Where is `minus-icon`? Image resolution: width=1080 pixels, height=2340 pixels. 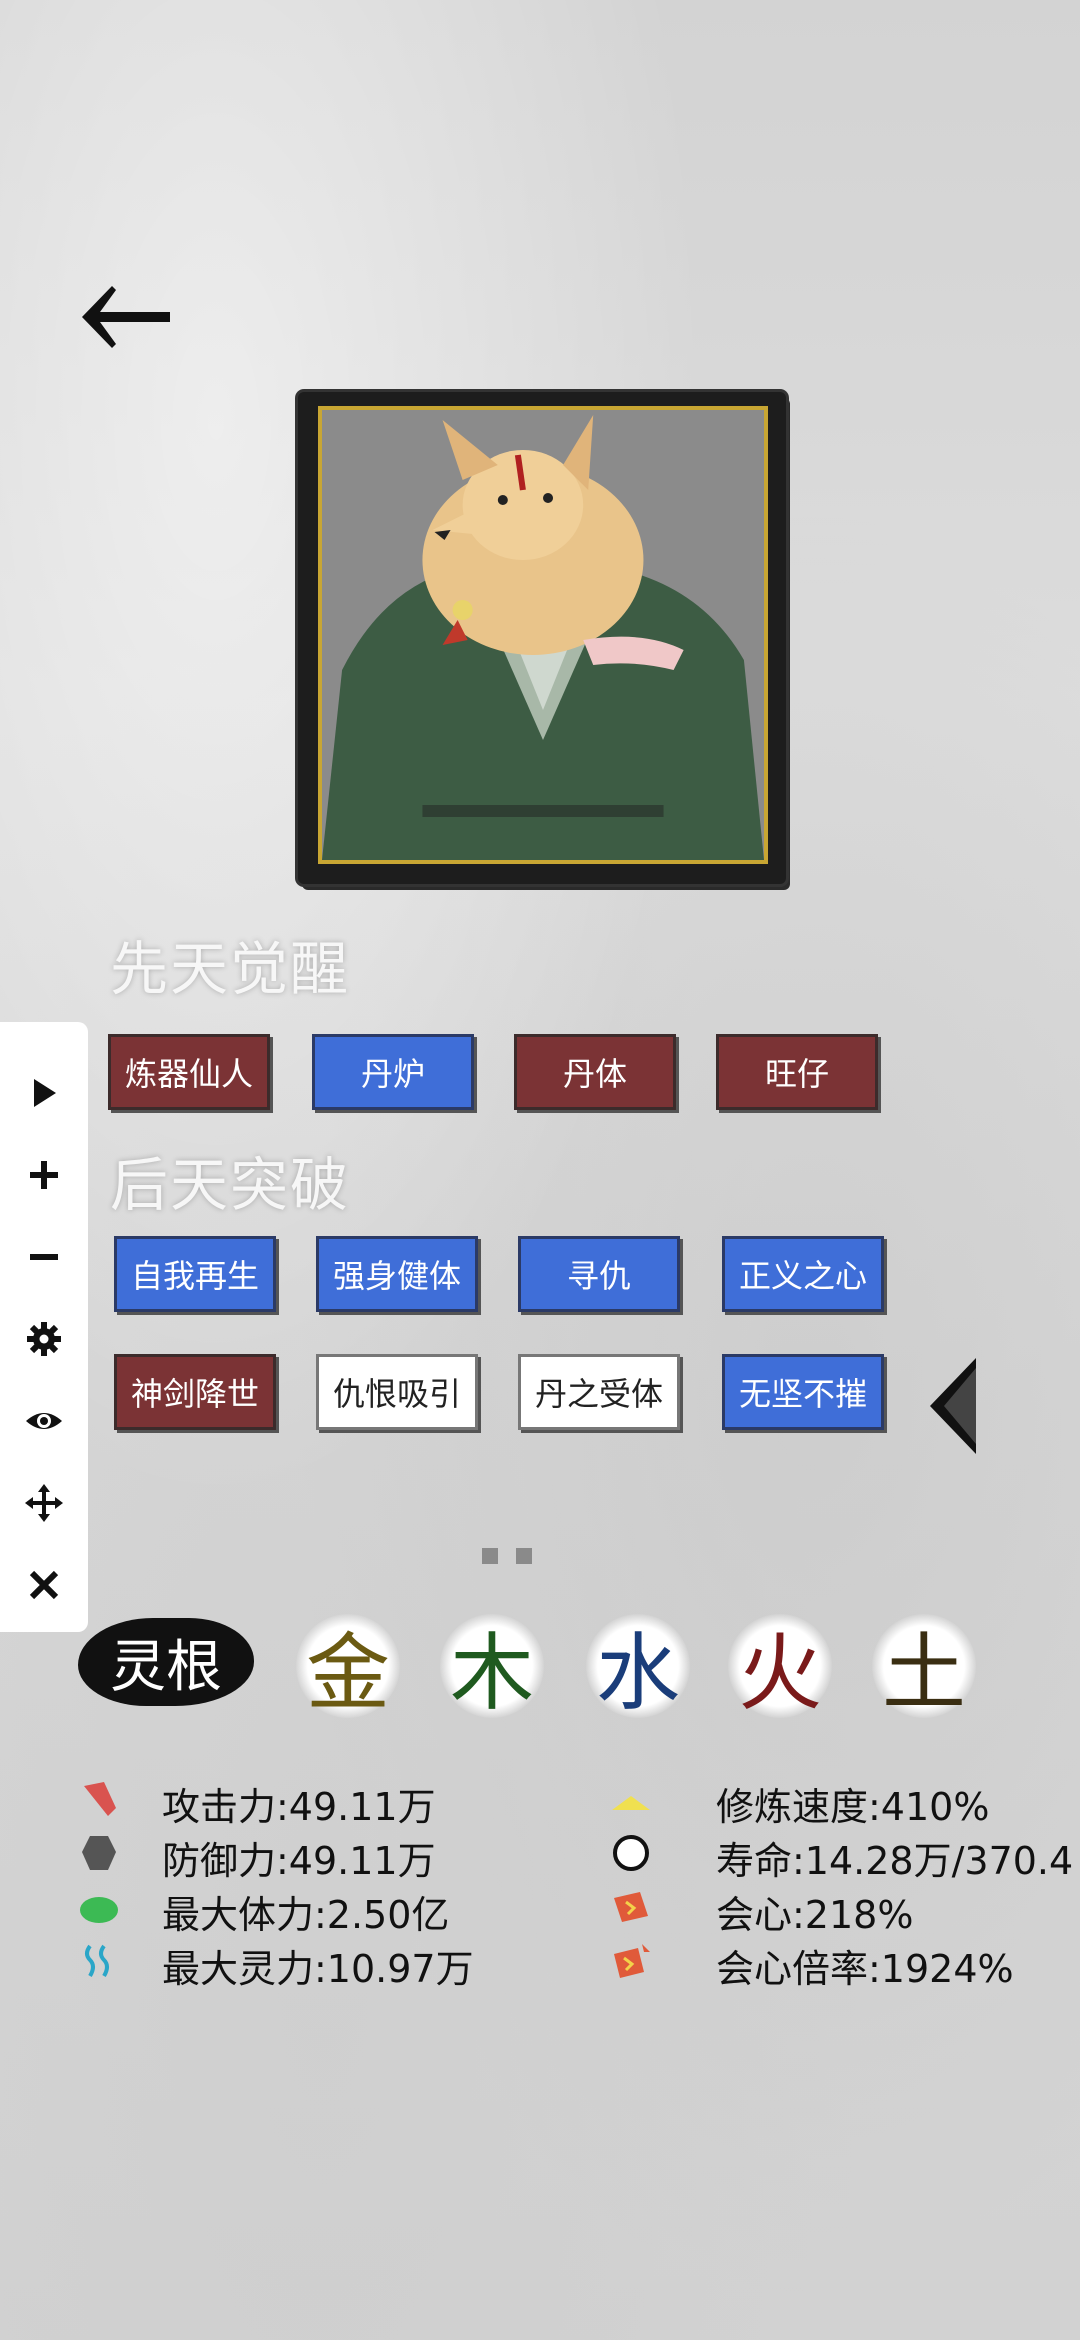
minus-icon is located at coordinates (44, 1257).